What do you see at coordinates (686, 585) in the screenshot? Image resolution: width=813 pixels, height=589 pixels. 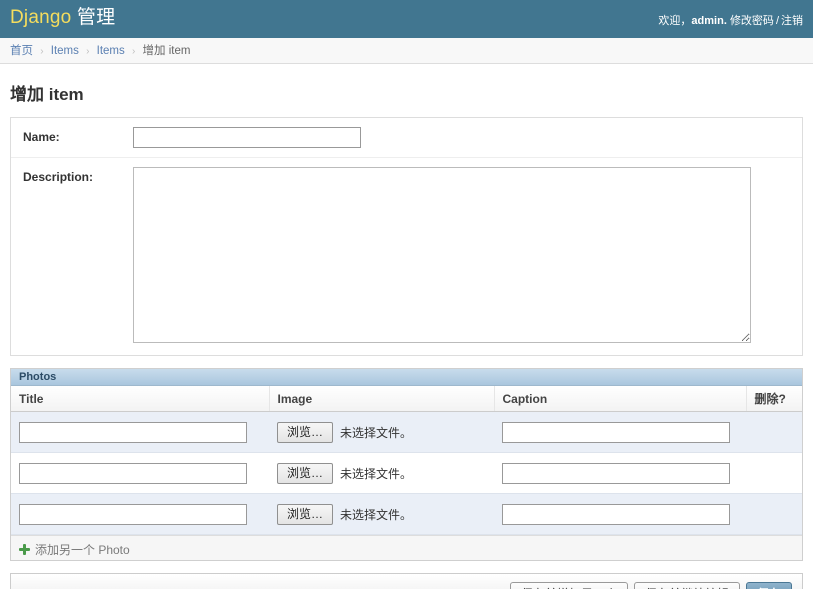 I see `save-and-continue-button` at bounding box center [686, 585].